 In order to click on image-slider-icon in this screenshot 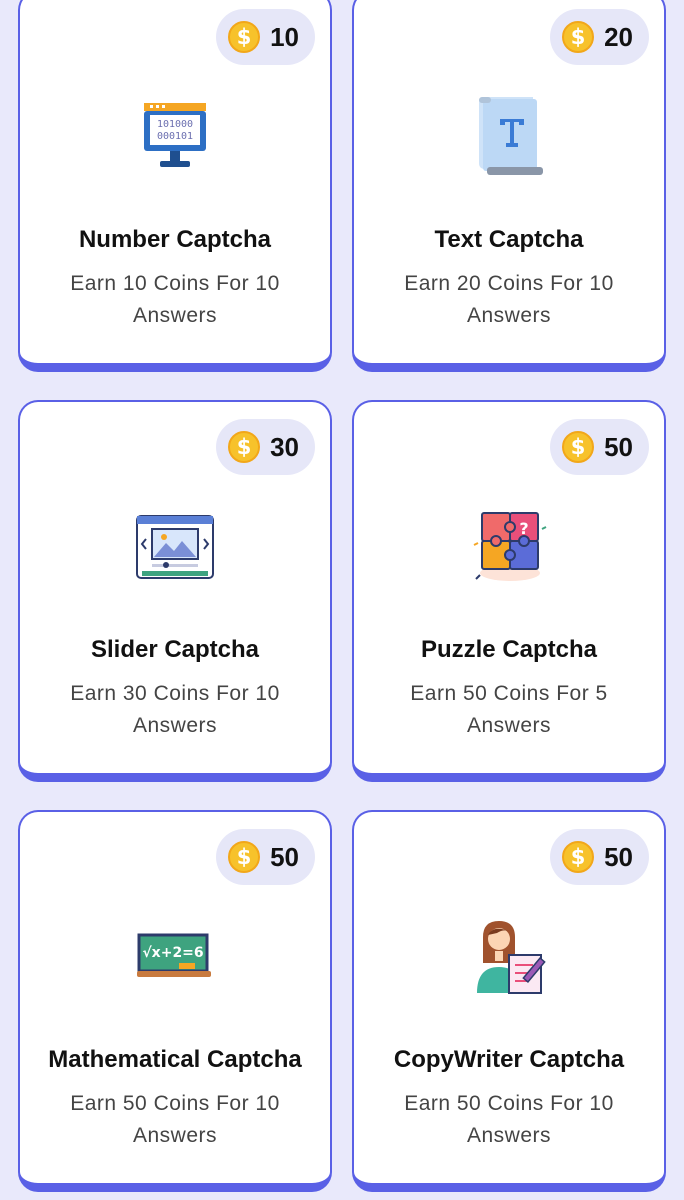, I will do `click(175, 547)`.